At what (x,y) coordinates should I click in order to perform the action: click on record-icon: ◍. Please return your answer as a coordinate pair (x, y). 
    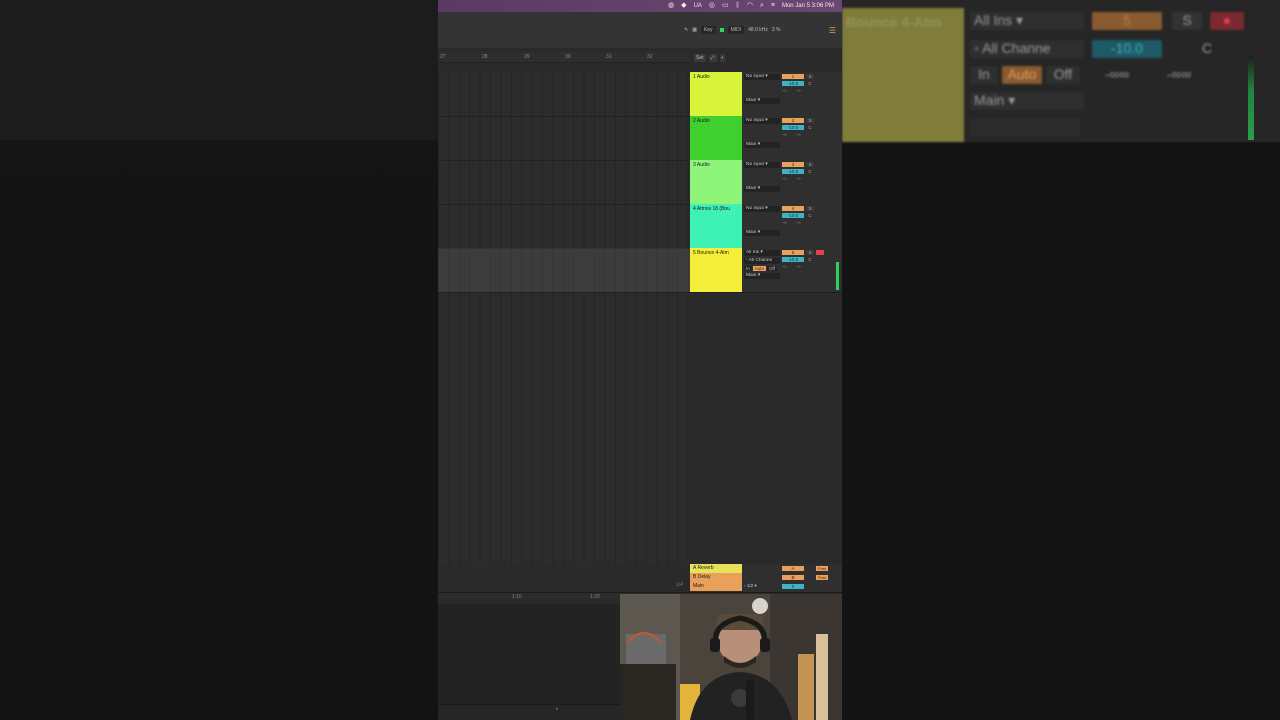
    Looking at the image, I should click on (671, 6).